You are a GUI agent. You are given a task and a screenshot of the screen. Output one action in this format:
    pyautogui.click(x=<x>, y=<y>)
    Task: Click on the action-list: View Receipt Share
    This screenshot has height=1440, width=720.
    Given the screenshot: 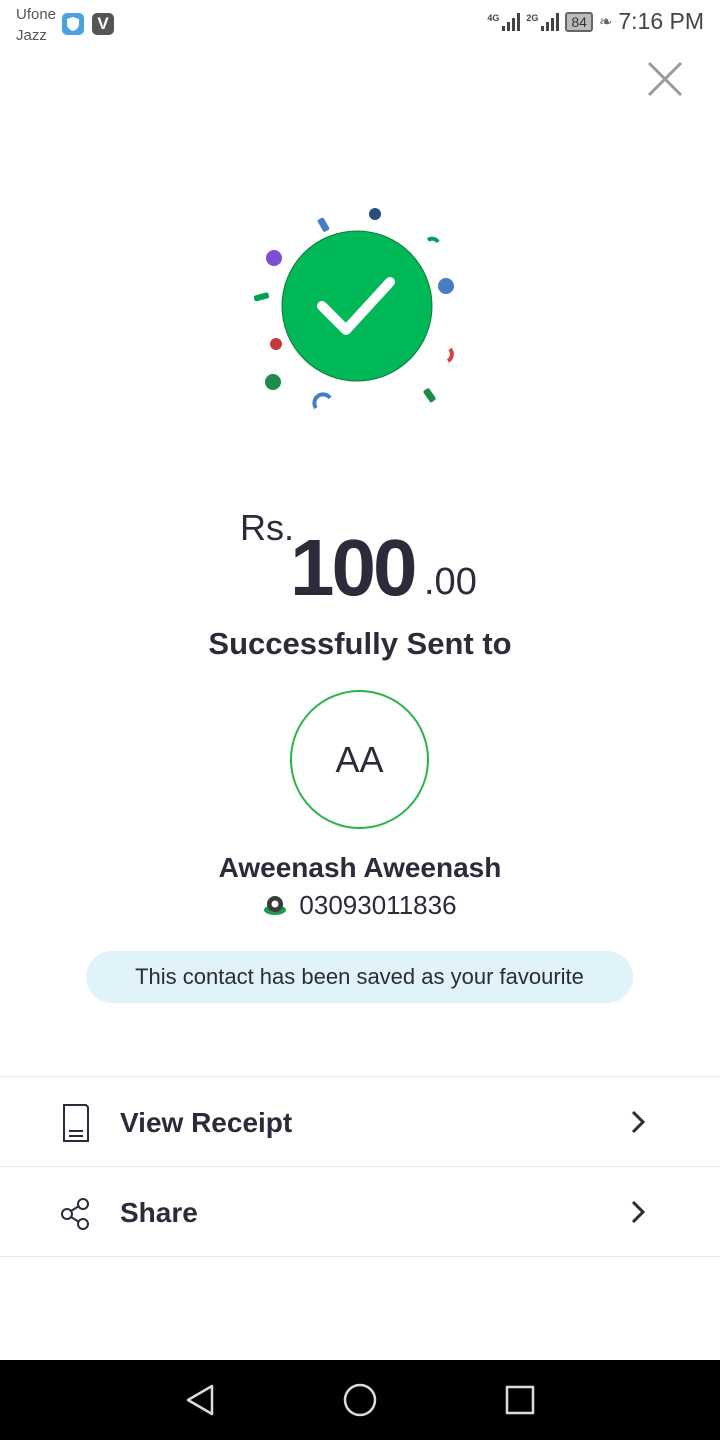 What is the action you would take?
    pyautogui.click(x=360, y=1166)
    